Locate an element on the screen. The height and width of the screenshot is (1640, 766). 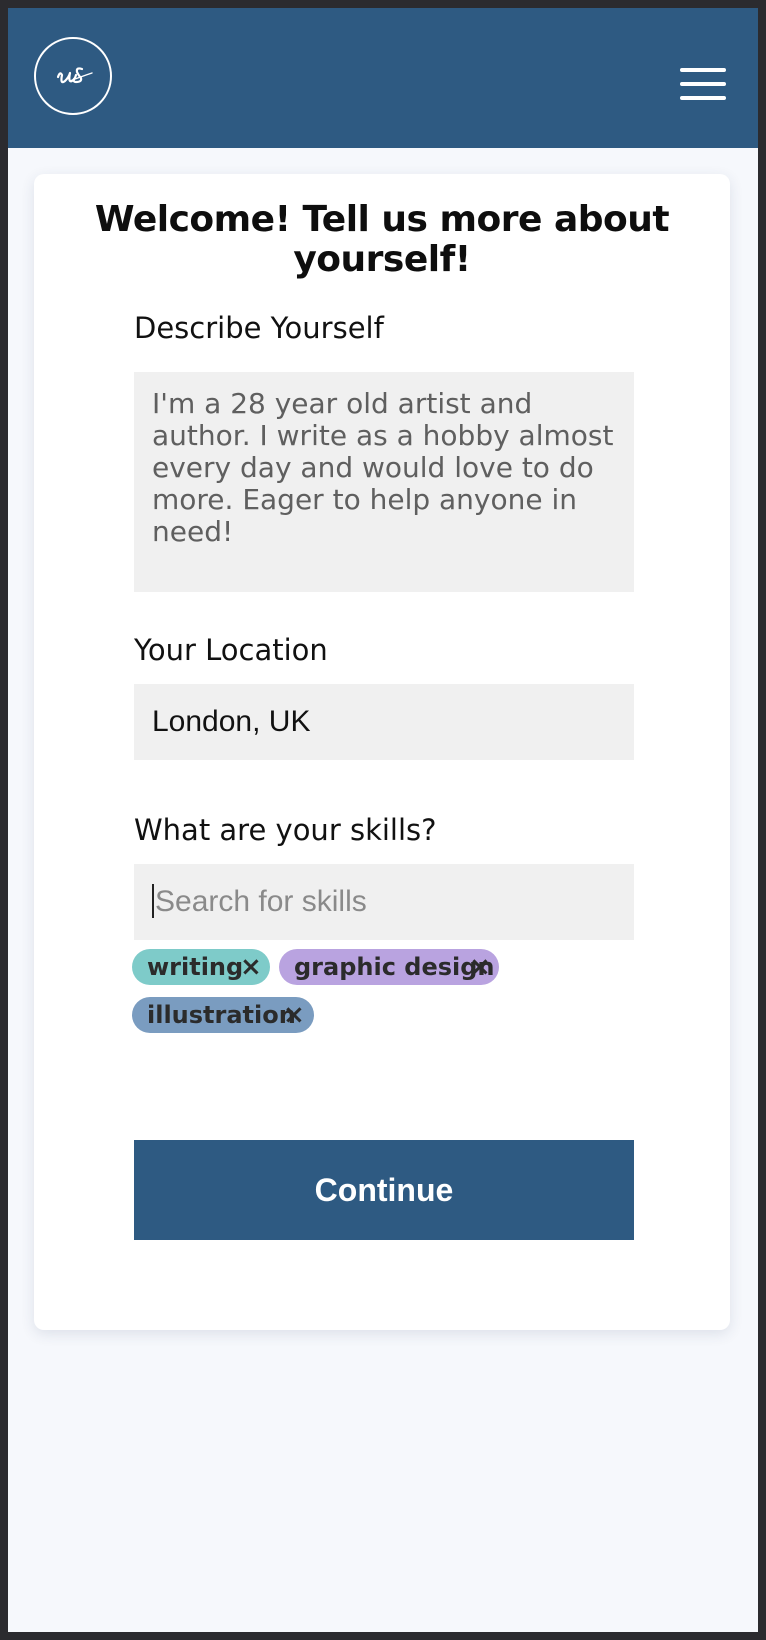
page-title: Welcome! Tell us more about yourself! is located at coordinates (382, 239).